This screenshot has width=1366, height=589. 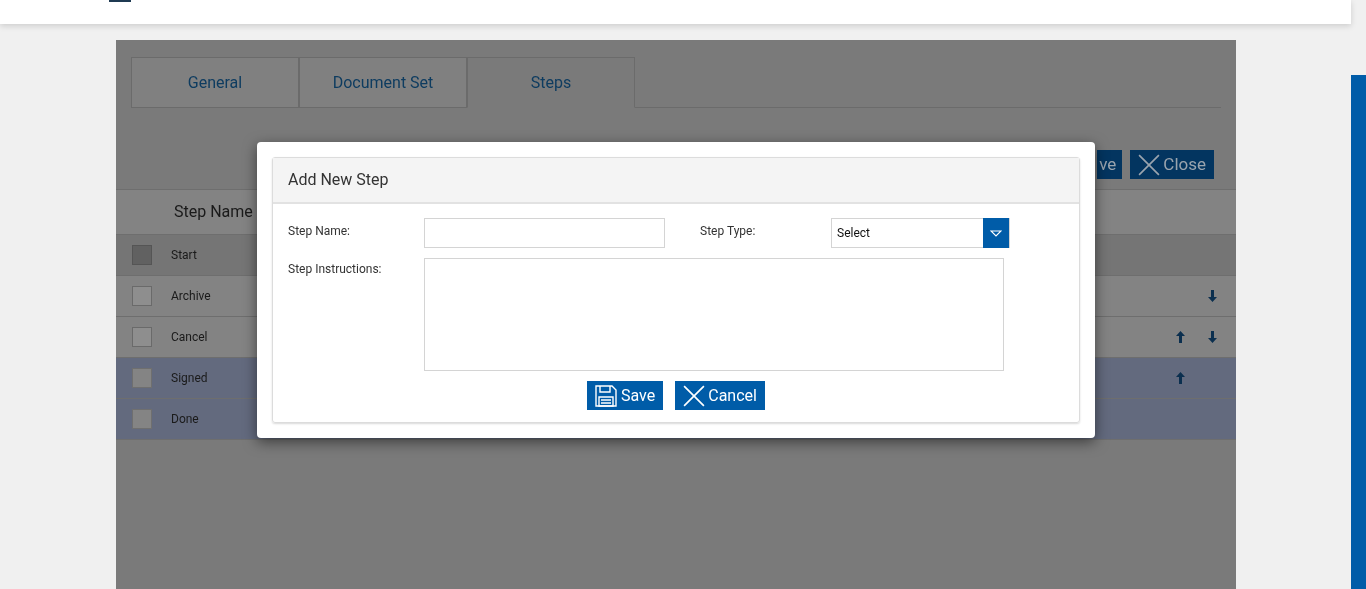 What do you see at coordinates (213, 212) in the screenshot?
I see `column-header: Step Name` at bounding box center [213, 212].